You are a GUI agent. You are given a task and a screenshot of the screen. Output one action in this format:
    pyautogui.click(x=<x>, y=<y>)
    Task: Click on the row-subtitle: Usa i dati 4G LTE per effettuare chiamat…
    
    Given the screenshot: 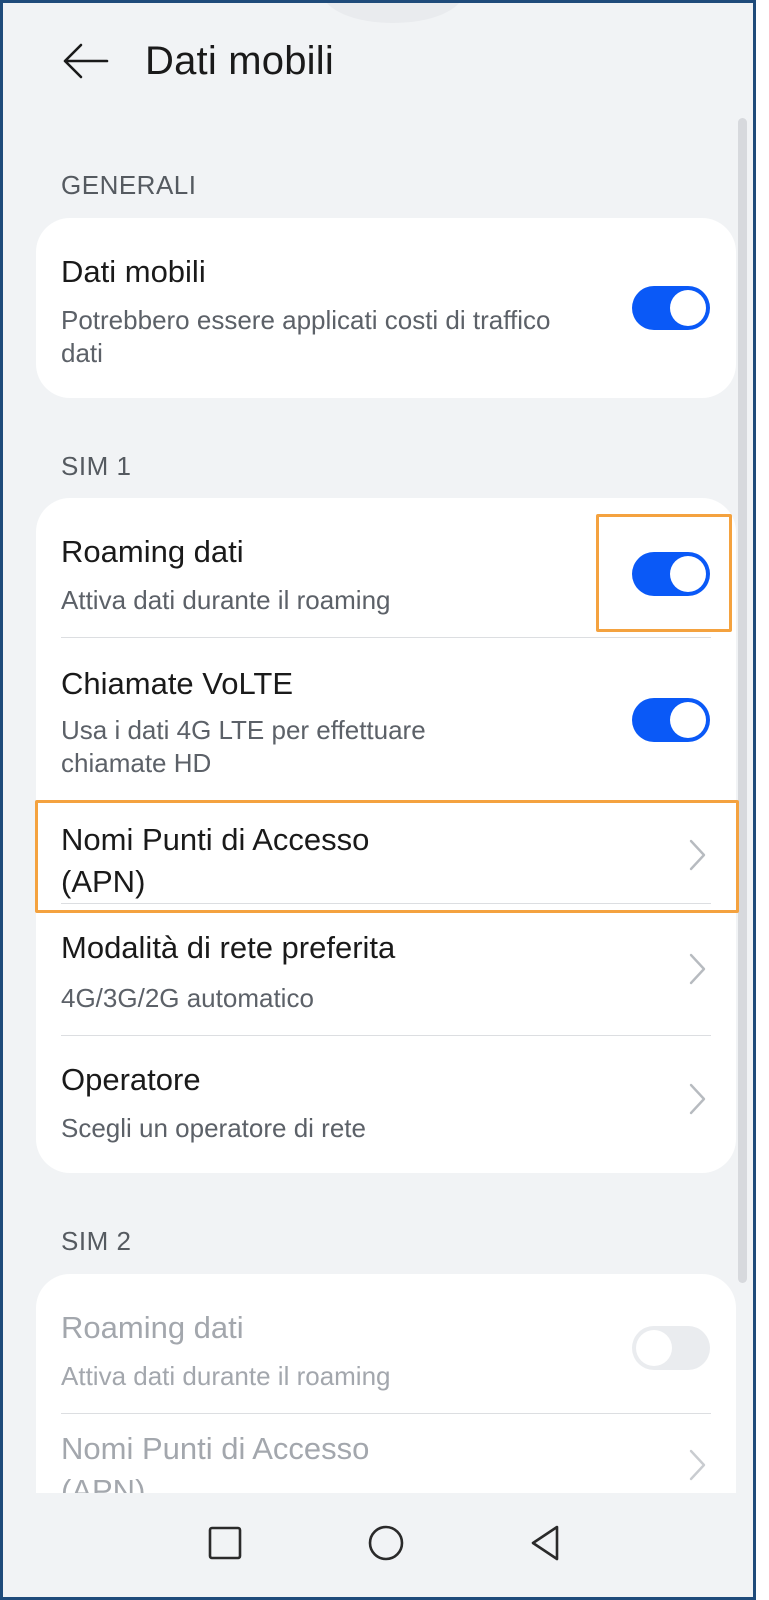 What is the action you would take?
    pyautogui.click(x=243, y=746)
    